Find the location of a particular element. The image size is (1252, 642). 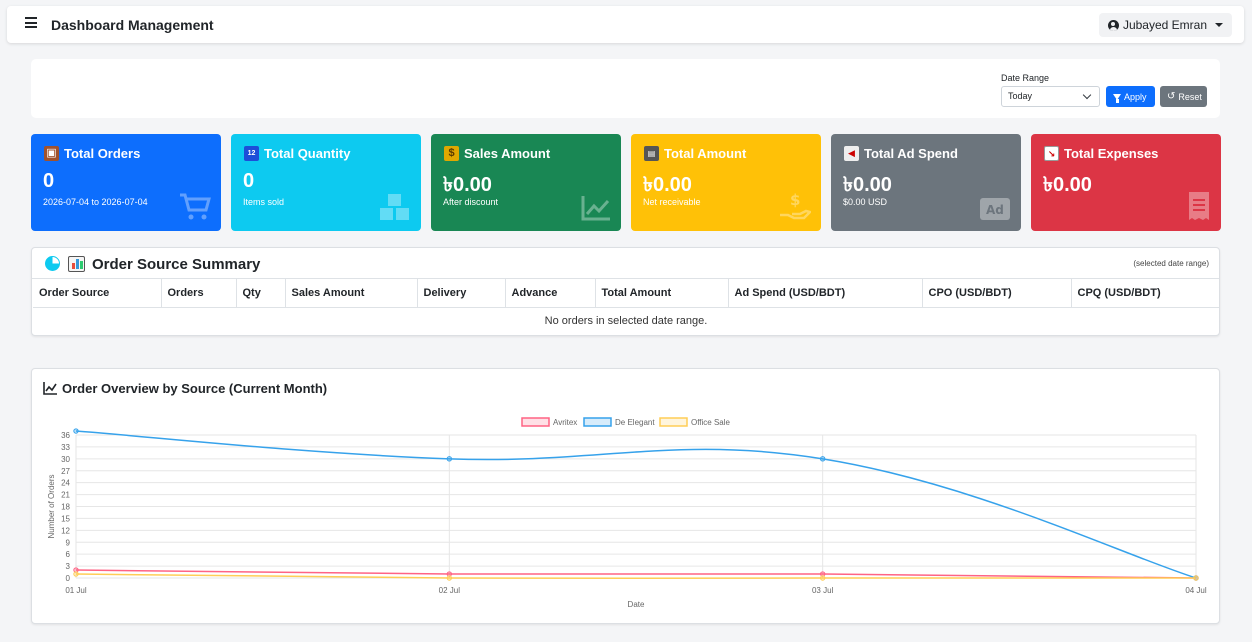

user-name: Jubayed Emran is located at coordinates (1164, 25).